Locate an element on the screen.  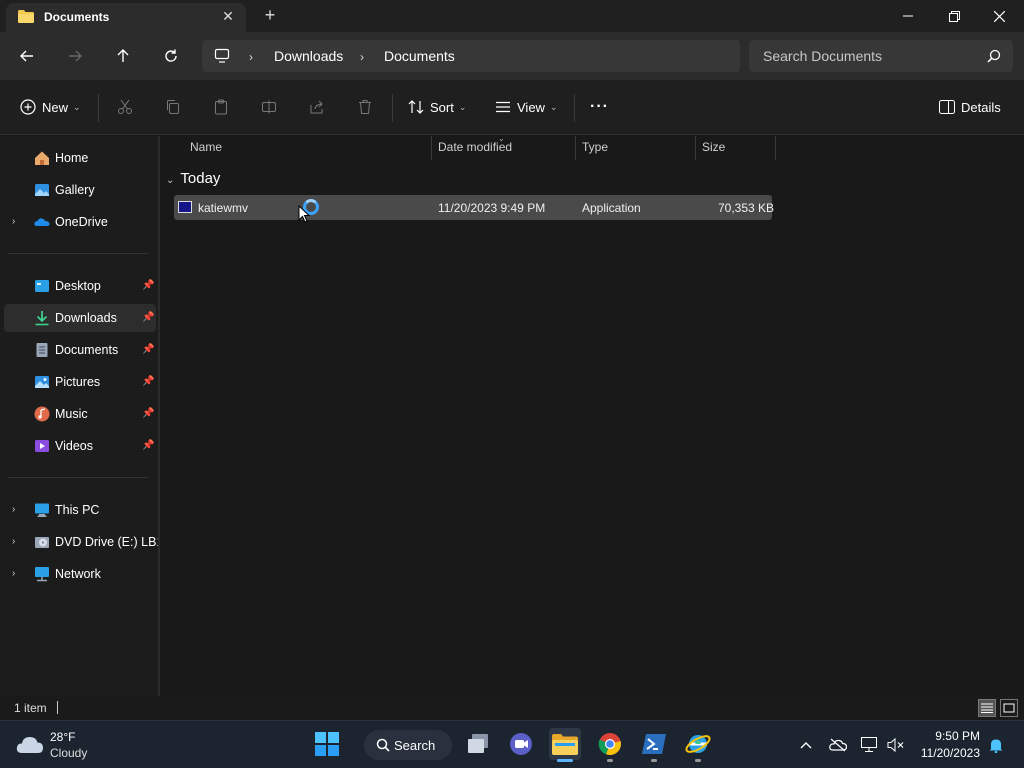
view-button: View ⌄ is located at coordinates (526, 107).